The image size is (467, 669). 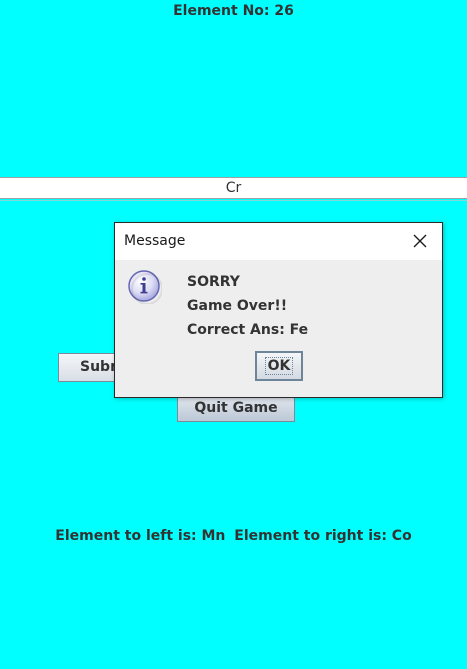 I want to click on quit-game-button: Quit Game, so click(x=236, y=408).